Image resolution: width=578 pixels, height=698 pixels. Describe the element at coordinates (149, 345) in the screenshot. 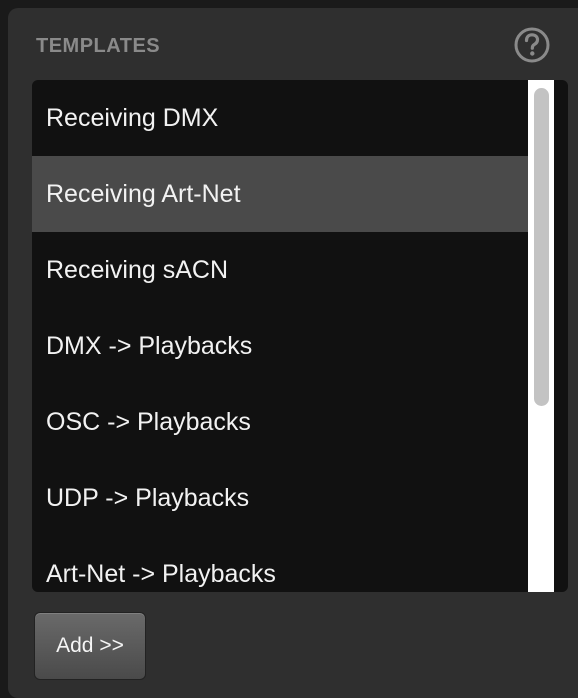

I see `list-item-label: DMX -> Playbacks` at that location.